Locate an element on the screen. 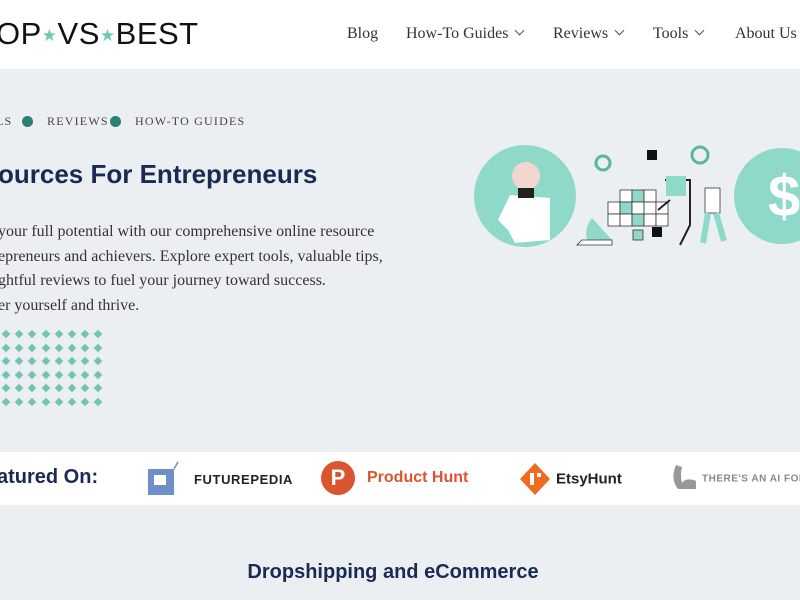  logo-text: VS is located at coordinates (78, 33).